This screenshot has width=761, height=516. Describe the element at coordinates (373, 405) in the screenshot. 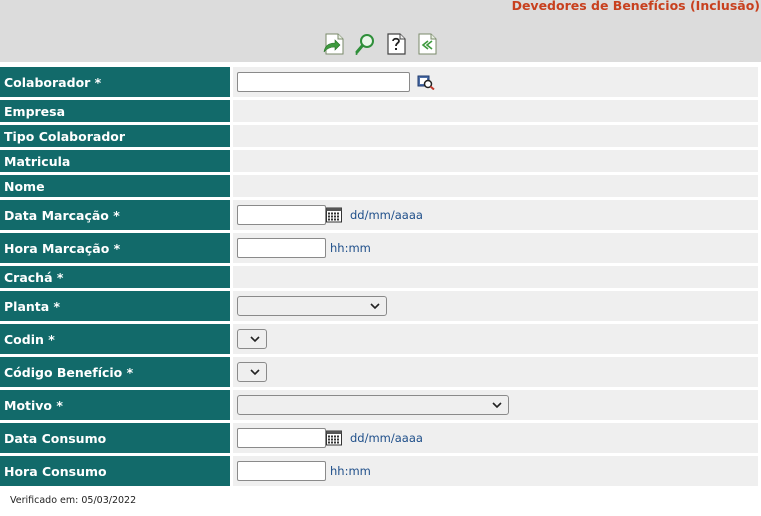

I see `motivo-select` at that location.